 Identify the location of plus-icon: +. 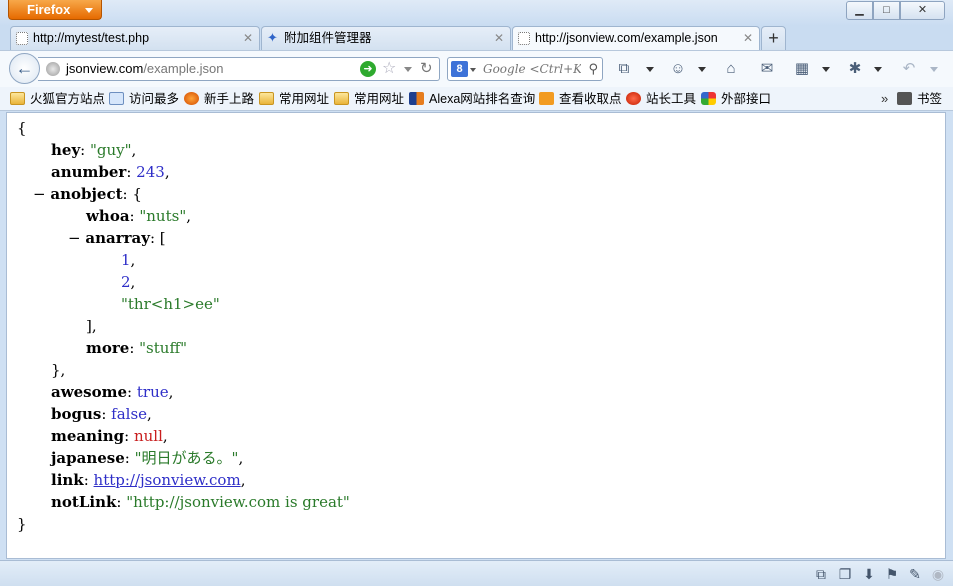
(773, 38).